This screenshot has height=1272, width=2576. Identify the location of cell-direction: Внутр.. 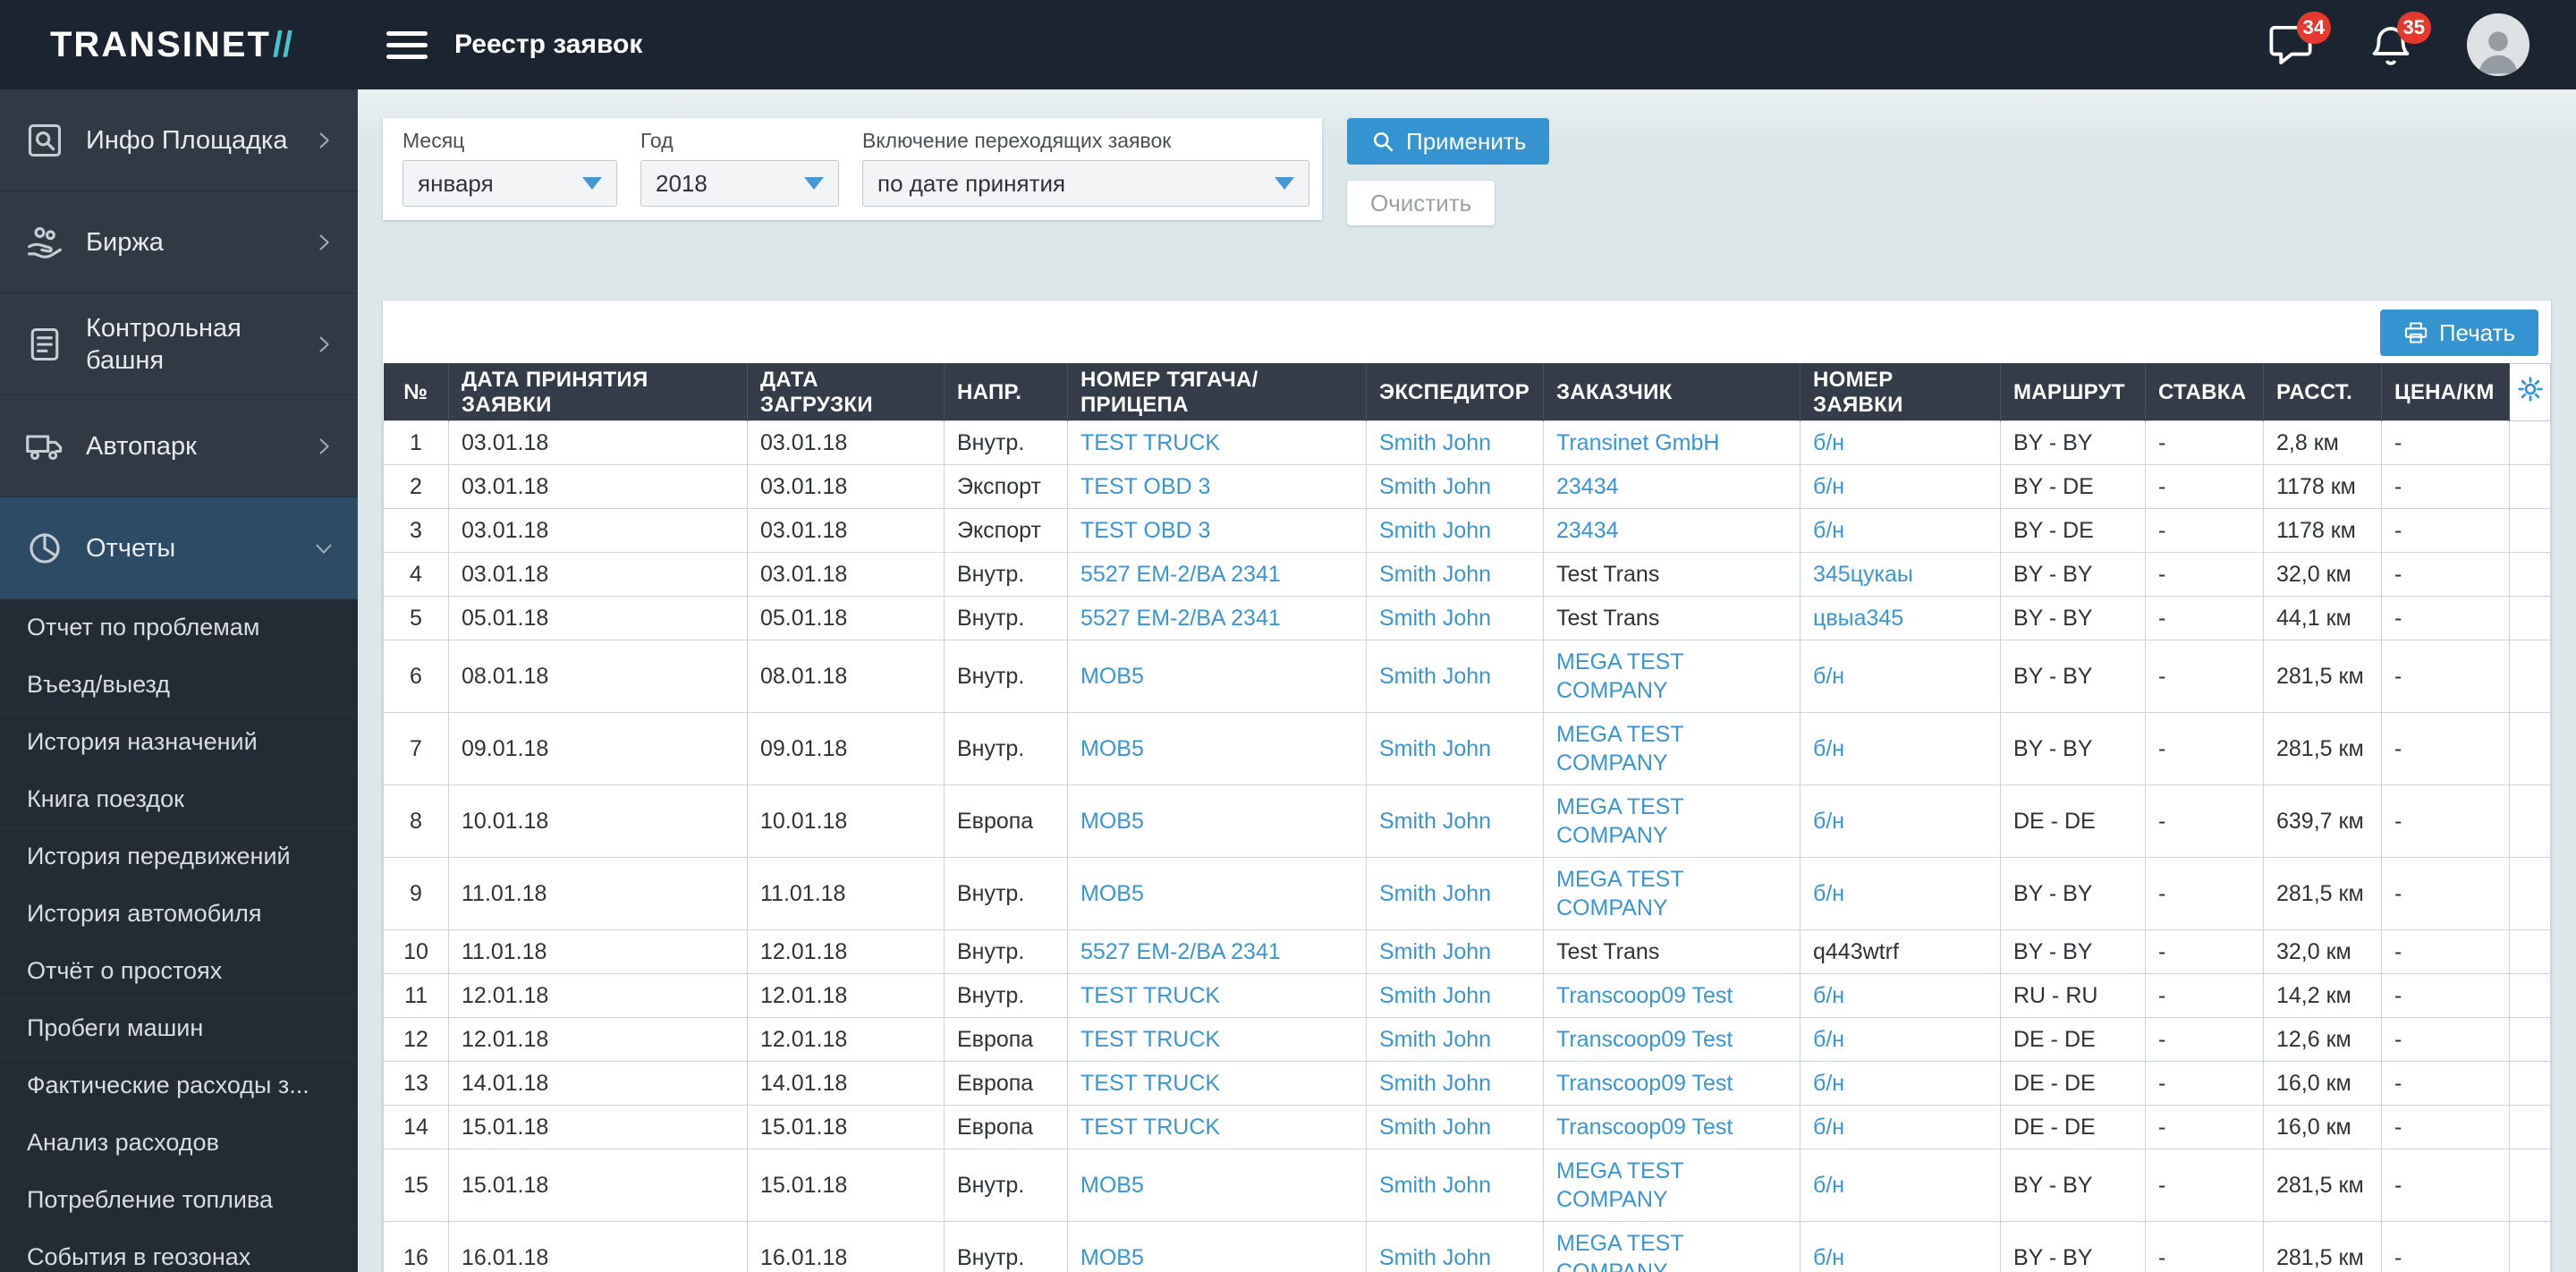
(1006, 574).